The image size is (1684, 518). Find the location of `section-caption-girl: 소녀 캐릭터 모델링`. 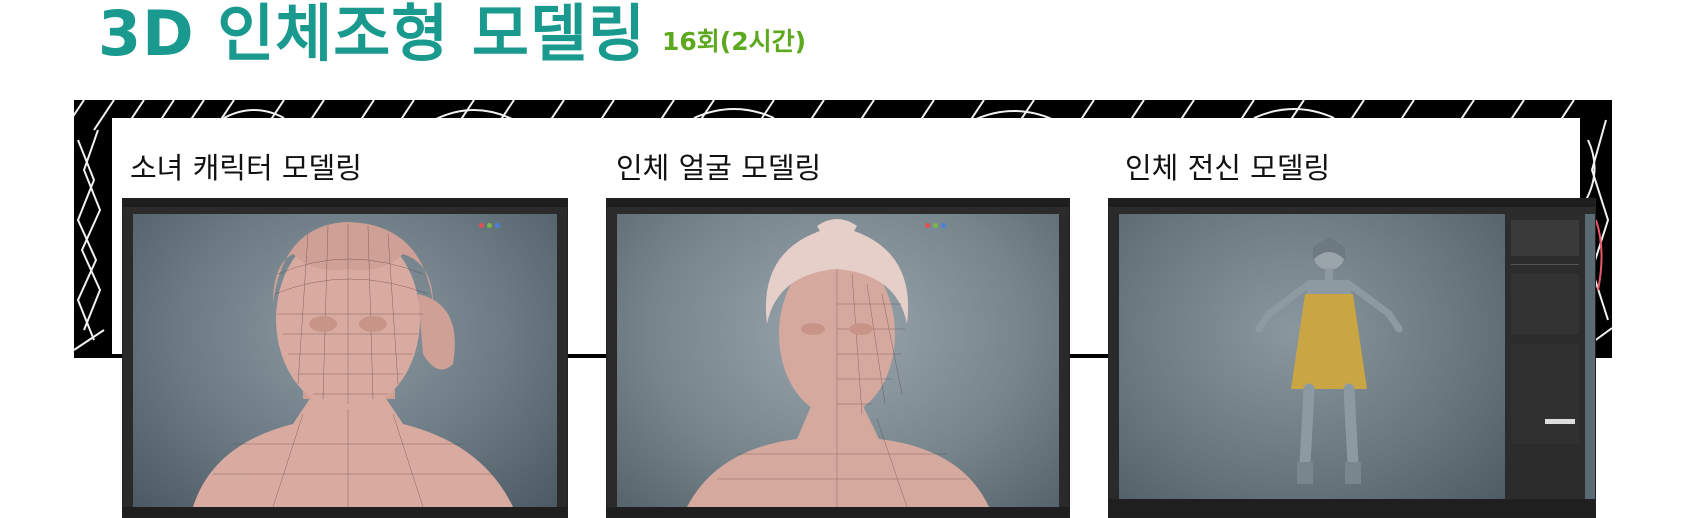

section-caption-girl: 소녀 캐릭터 모델링 is located at coordinates (246, 168).